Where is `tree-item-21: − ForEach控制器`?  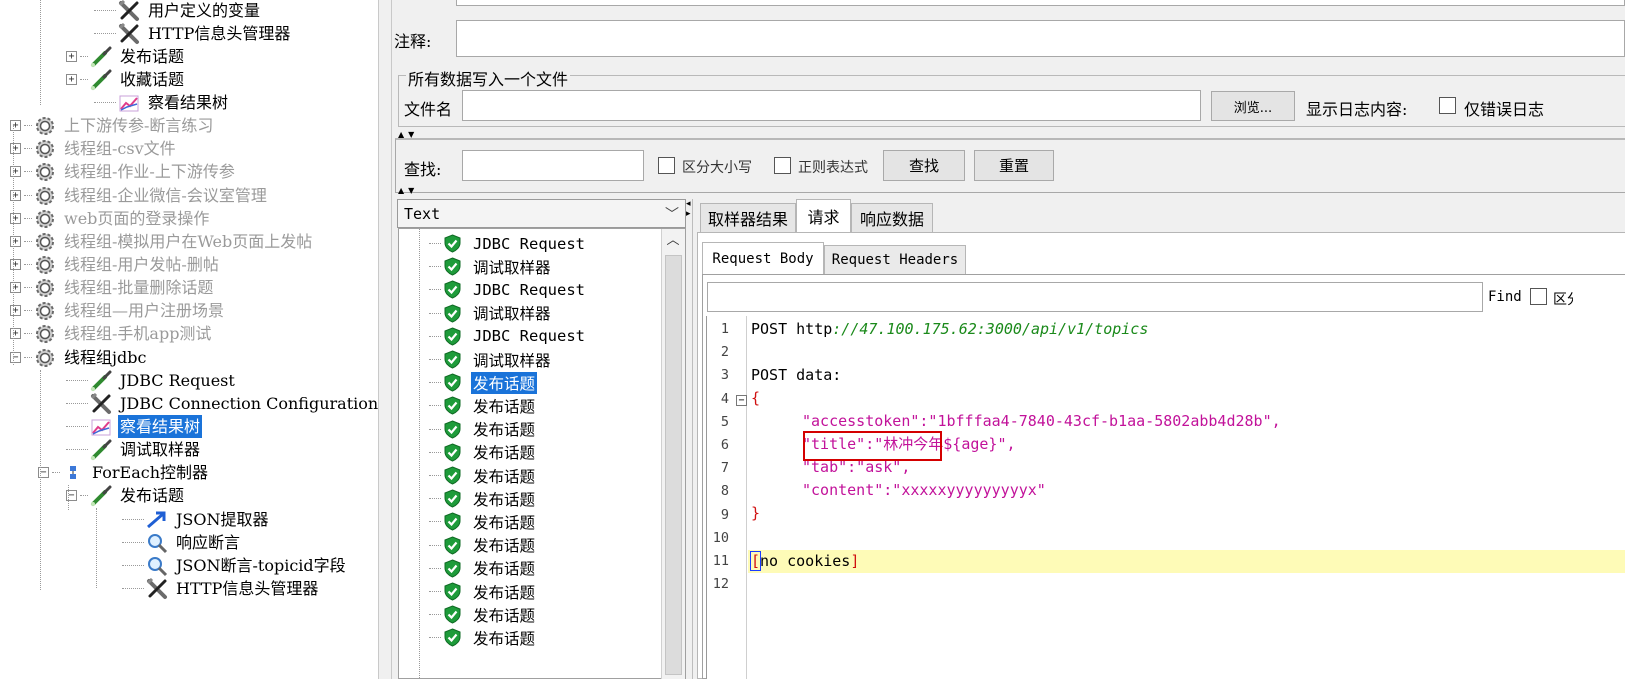
tree-item-21: − ForEach控制器 is located at coordinates (124, 472).